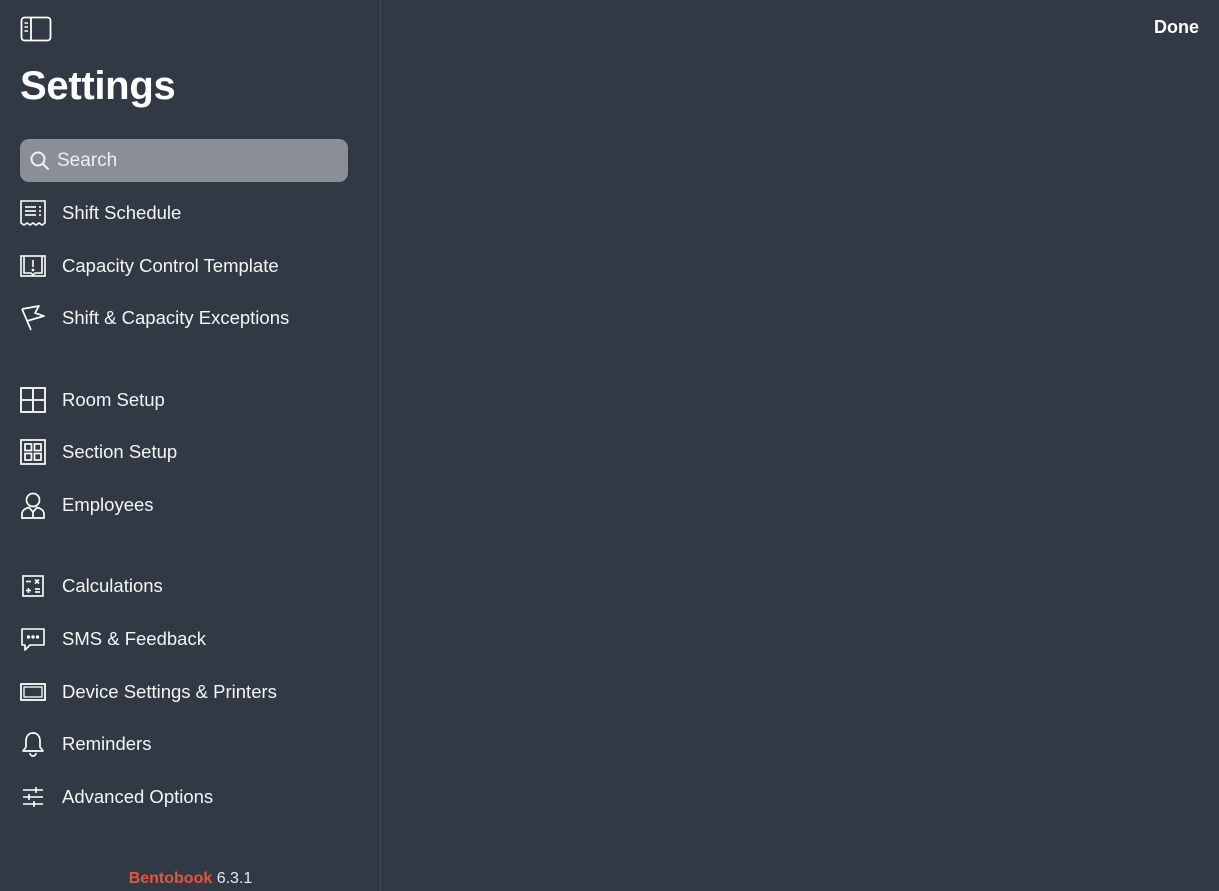  I want to click on sidebar-item-reminders: Reminders, so click(190, 744).